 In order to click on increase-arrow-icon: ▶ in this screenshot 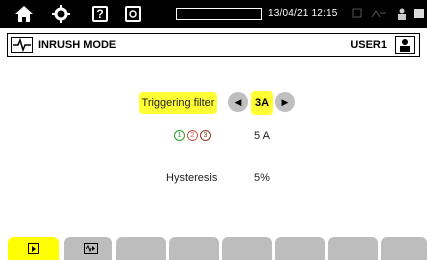, I will do `click(285, 102)`.